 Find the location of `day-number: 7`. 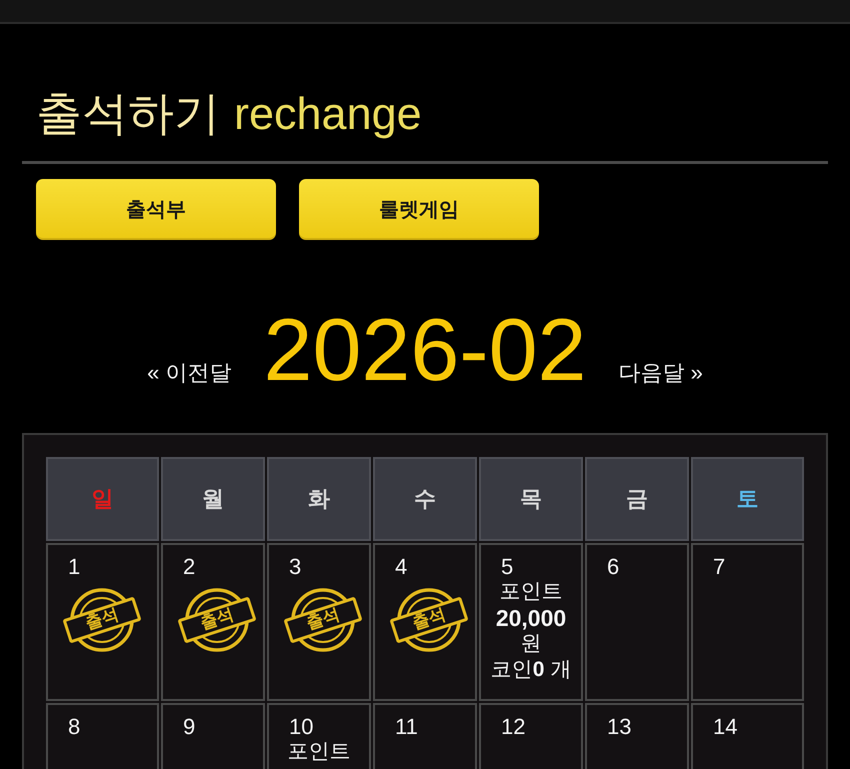

day-number: 7 is located at coordinates (719, 567).